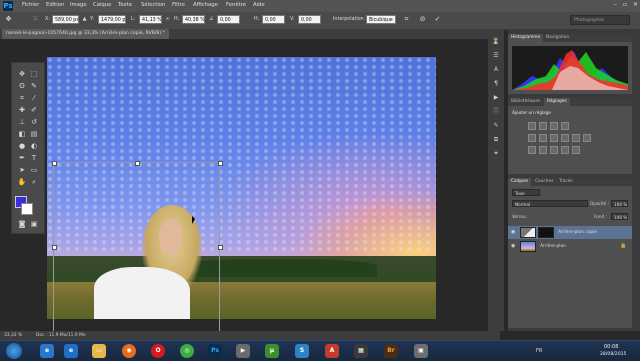 The height and width of the screenshot is (361, 640). What do you see at coordinates (526, 38) in the screenshot?
I see `tab-histogram: Histogramme` at bounding box center [526, 38].